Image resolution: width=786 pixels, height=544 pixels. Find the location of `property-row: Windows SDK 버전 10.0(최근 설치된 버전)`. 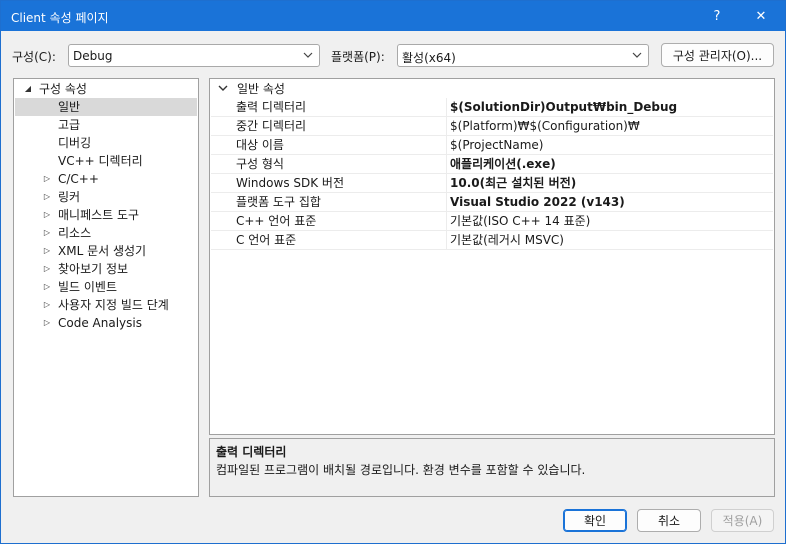

property-row: Windows SDK 버전 10.0(최근 설치된 버전) is located at coordinates (492, 183).